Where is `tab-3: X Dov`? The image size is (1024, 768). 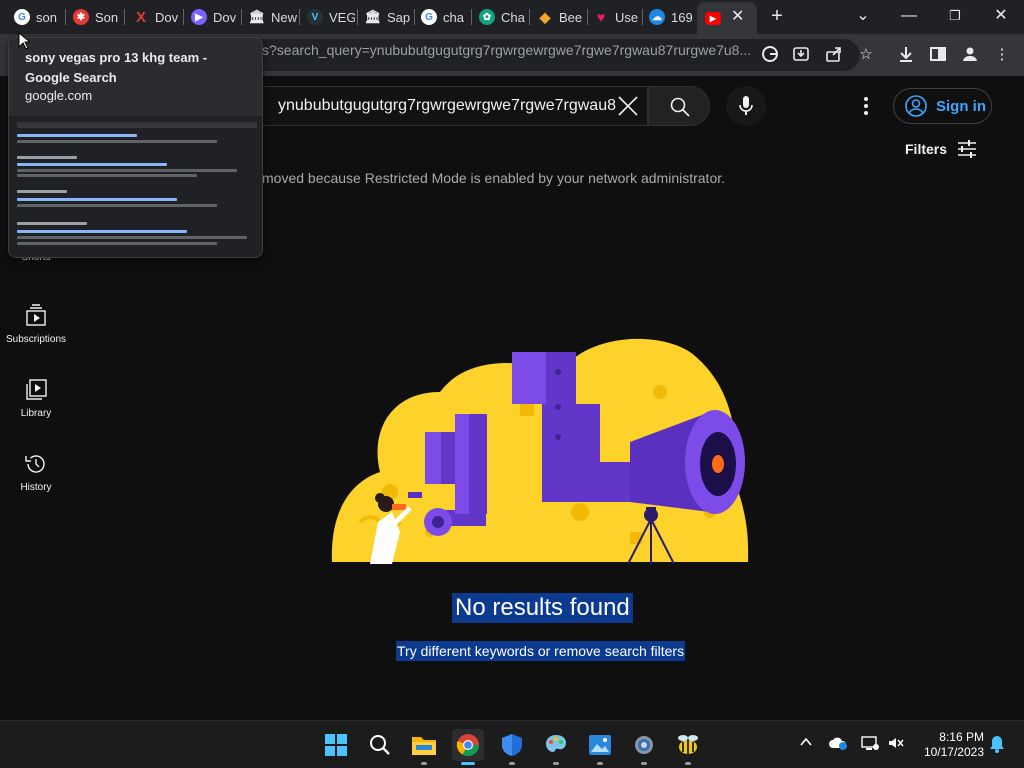 tab-3: X Dov is located at coordinates (157, 17).